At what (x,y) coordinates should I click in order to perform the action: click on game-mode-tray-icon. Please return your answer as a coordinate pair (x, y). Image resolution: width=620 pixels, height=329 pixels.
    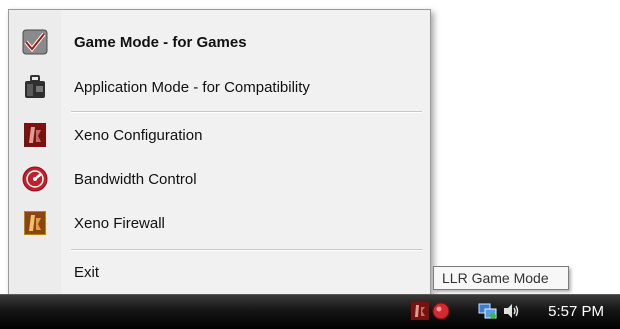
    Looking at the image, I should click on (441, 311).